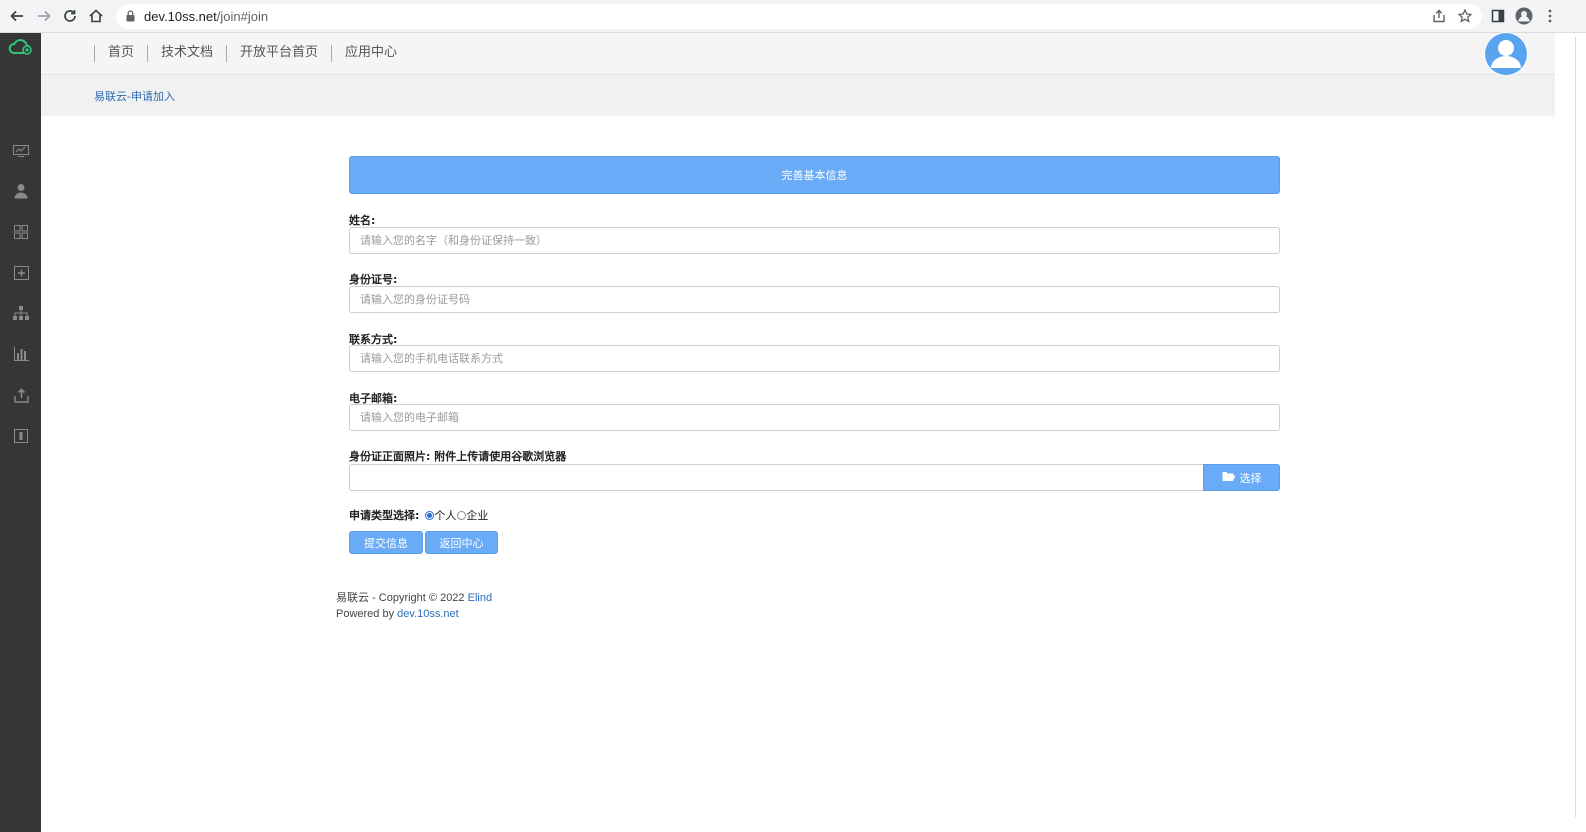 This screenshot has width=1586, height=832. Describe the element at coordinates (430, 515) in the screenshot. I see `radio-personal` at that location.